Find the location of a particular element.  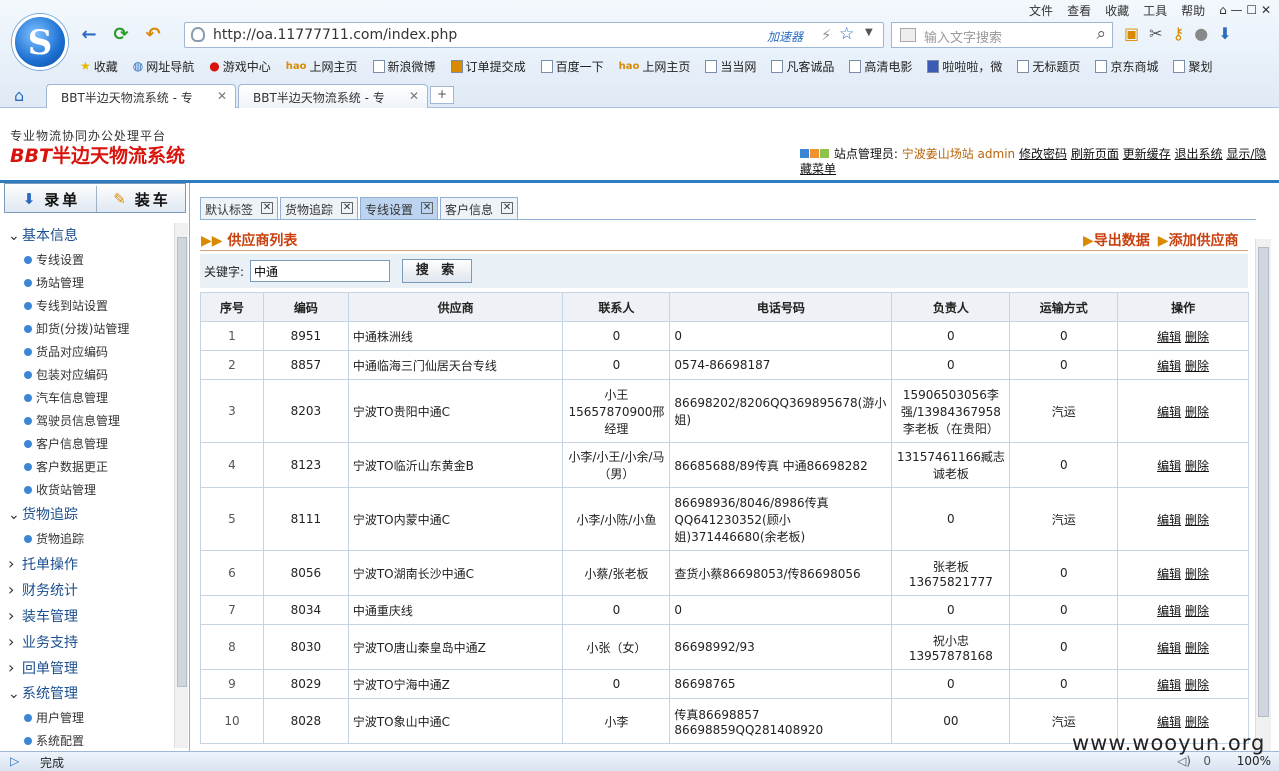

sidebar-scrollbar is located at coordinates (181, 485).